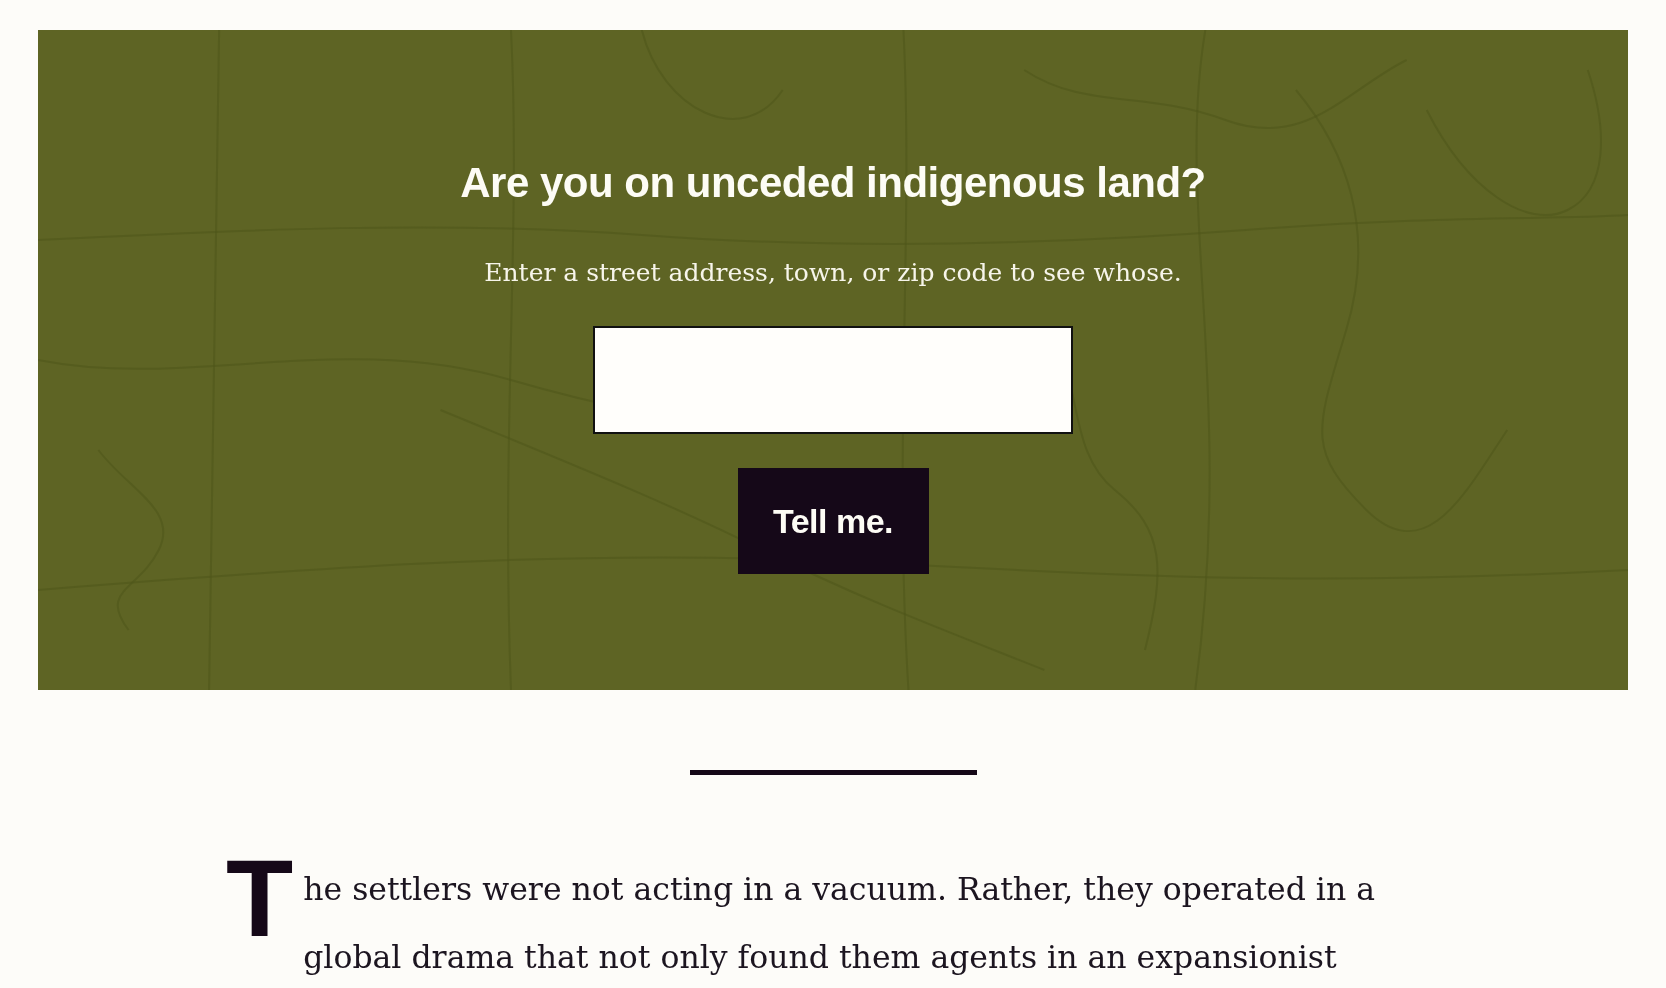  What do you see at coordinates (833, 273) in the screenshot?
I see `banner-subtitle: Enter a street address, town, or zip code to see whose.` at bounding box center [833, 273].